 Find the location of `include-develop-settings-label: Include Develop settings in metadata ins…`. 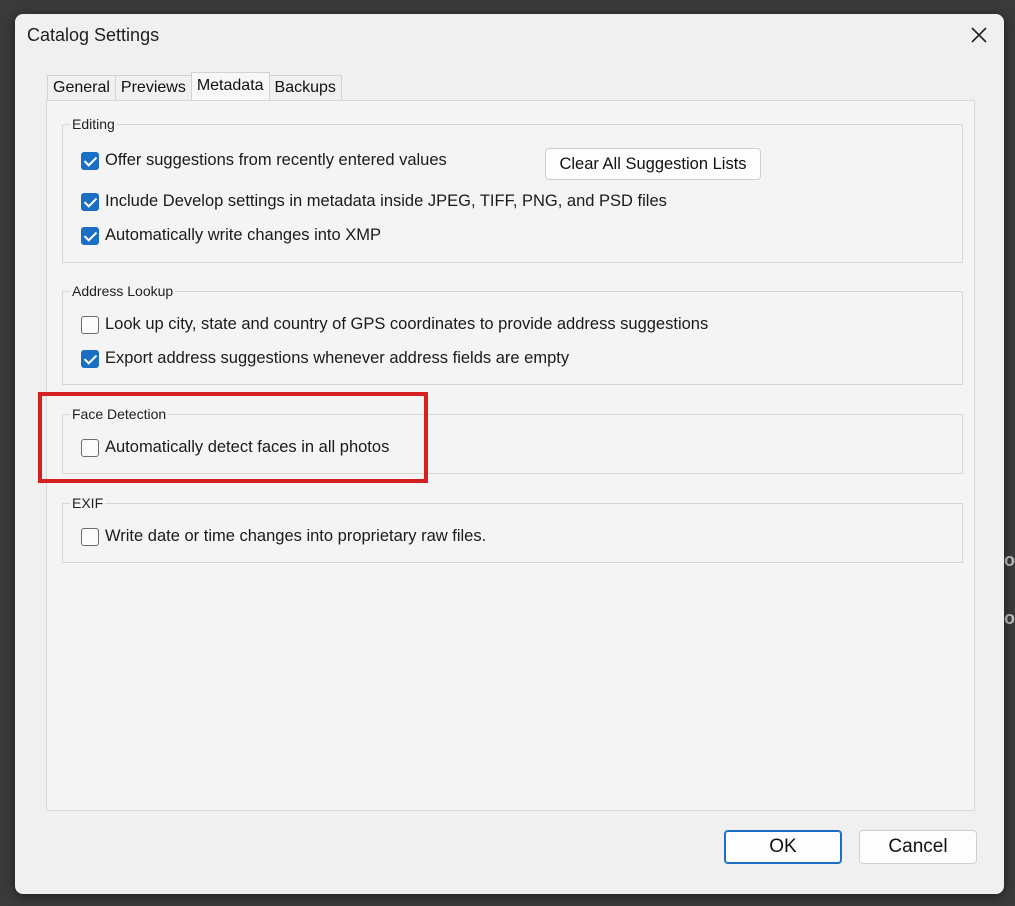

include-develop-settings-label: Include Develop settings in metadata ins… is located at coordinates (386, 201).